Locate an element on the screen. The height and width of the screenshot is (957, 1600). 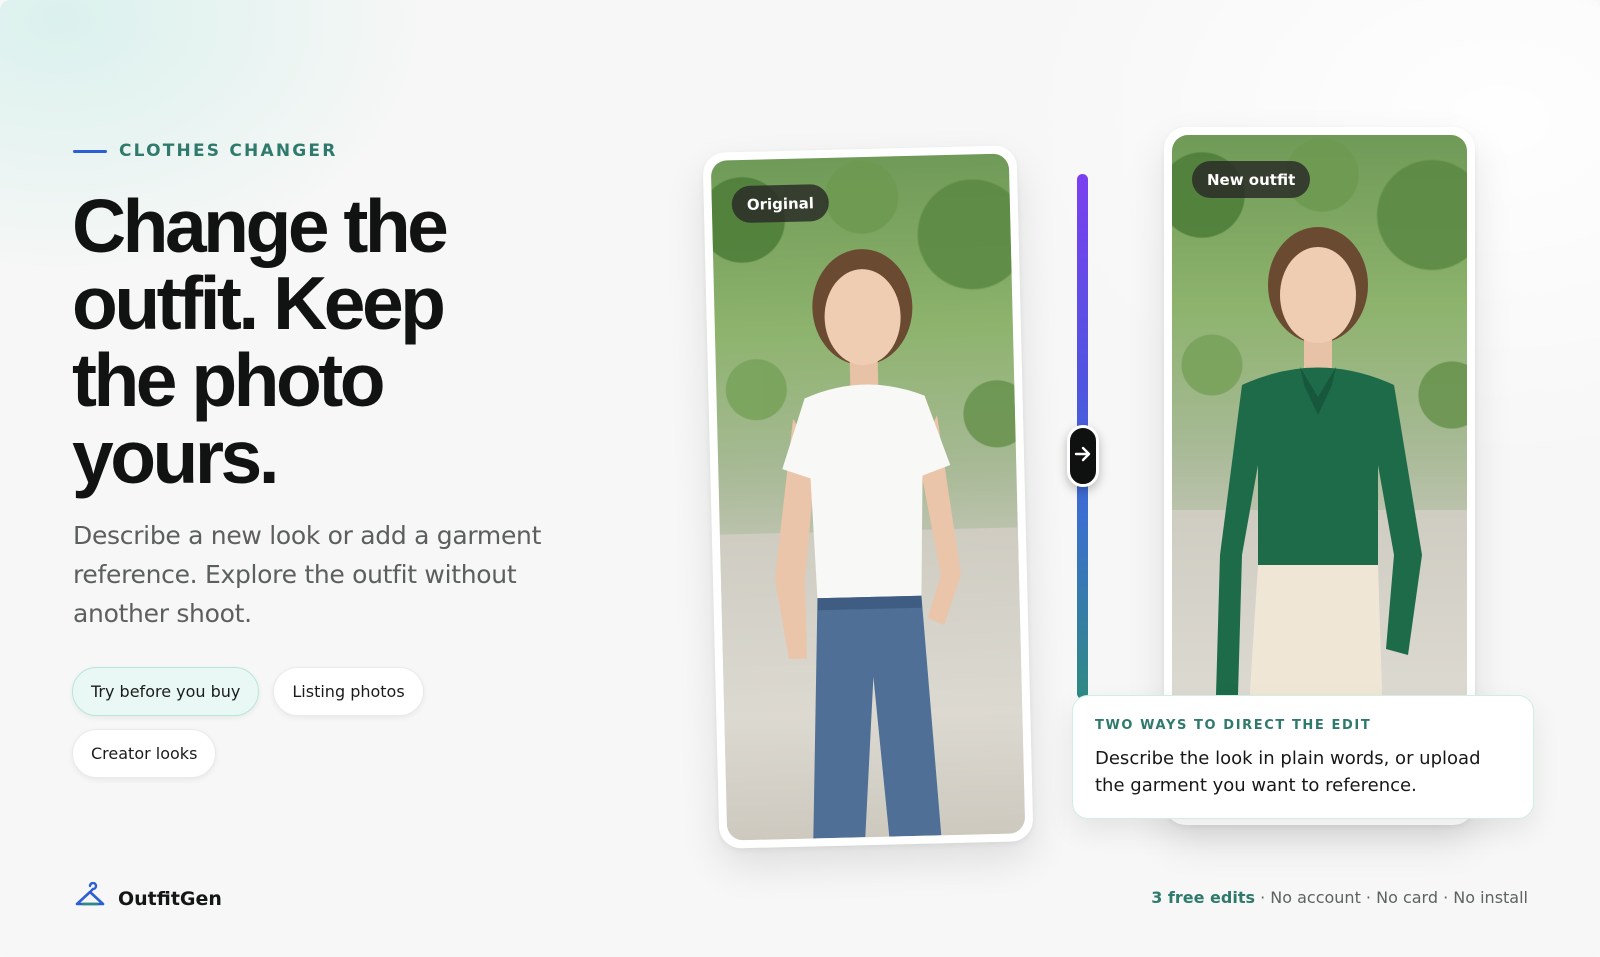
eyebrow-line is located at coordinates (90, 151).